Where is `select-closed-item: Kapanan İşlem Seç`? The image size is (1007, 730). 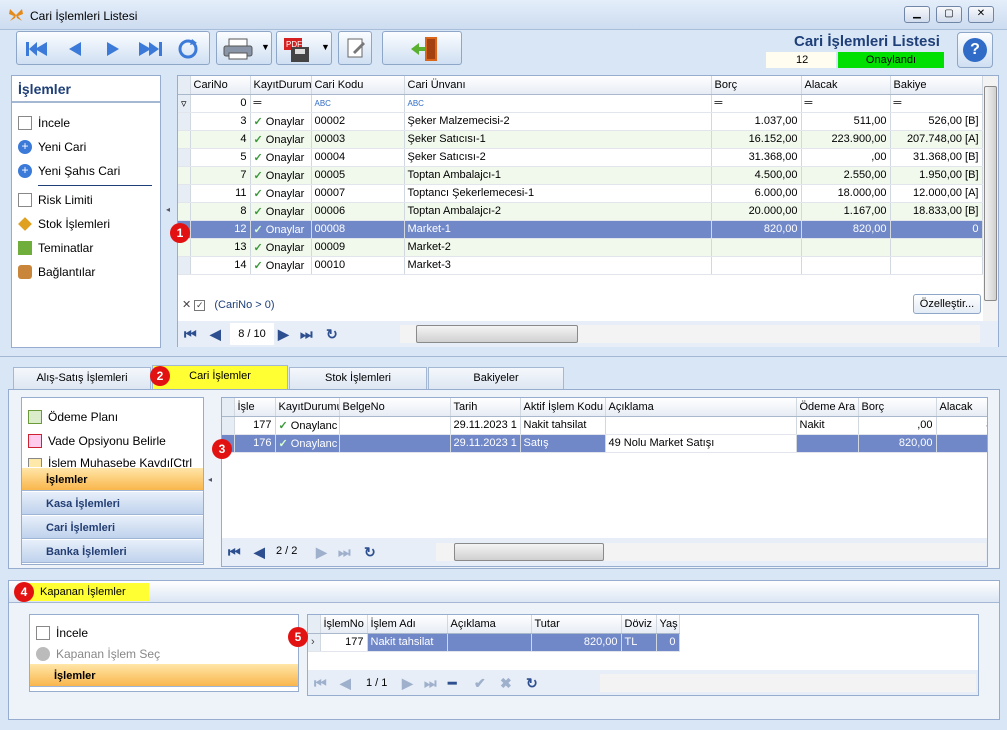
select-closed-item: Kapanan İşlem Seç is located at coordinates (164, 654).